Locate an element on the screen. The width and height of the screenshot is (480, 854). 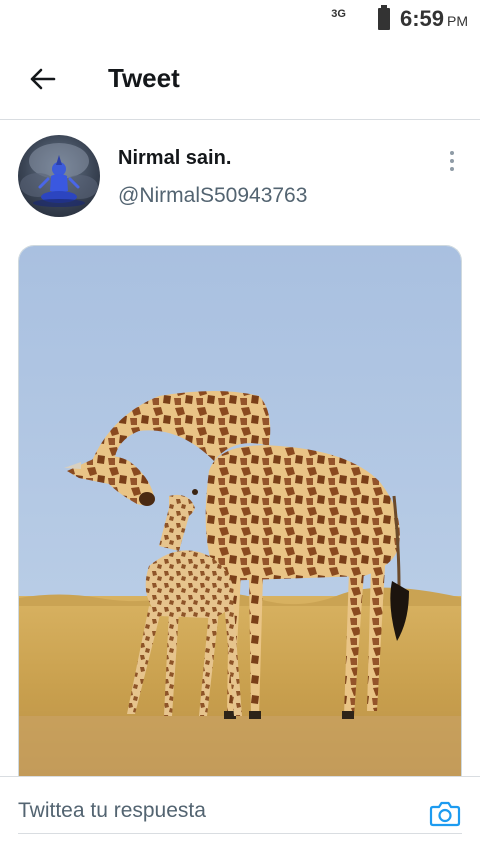
avatar is located at coordinates (59, 176).